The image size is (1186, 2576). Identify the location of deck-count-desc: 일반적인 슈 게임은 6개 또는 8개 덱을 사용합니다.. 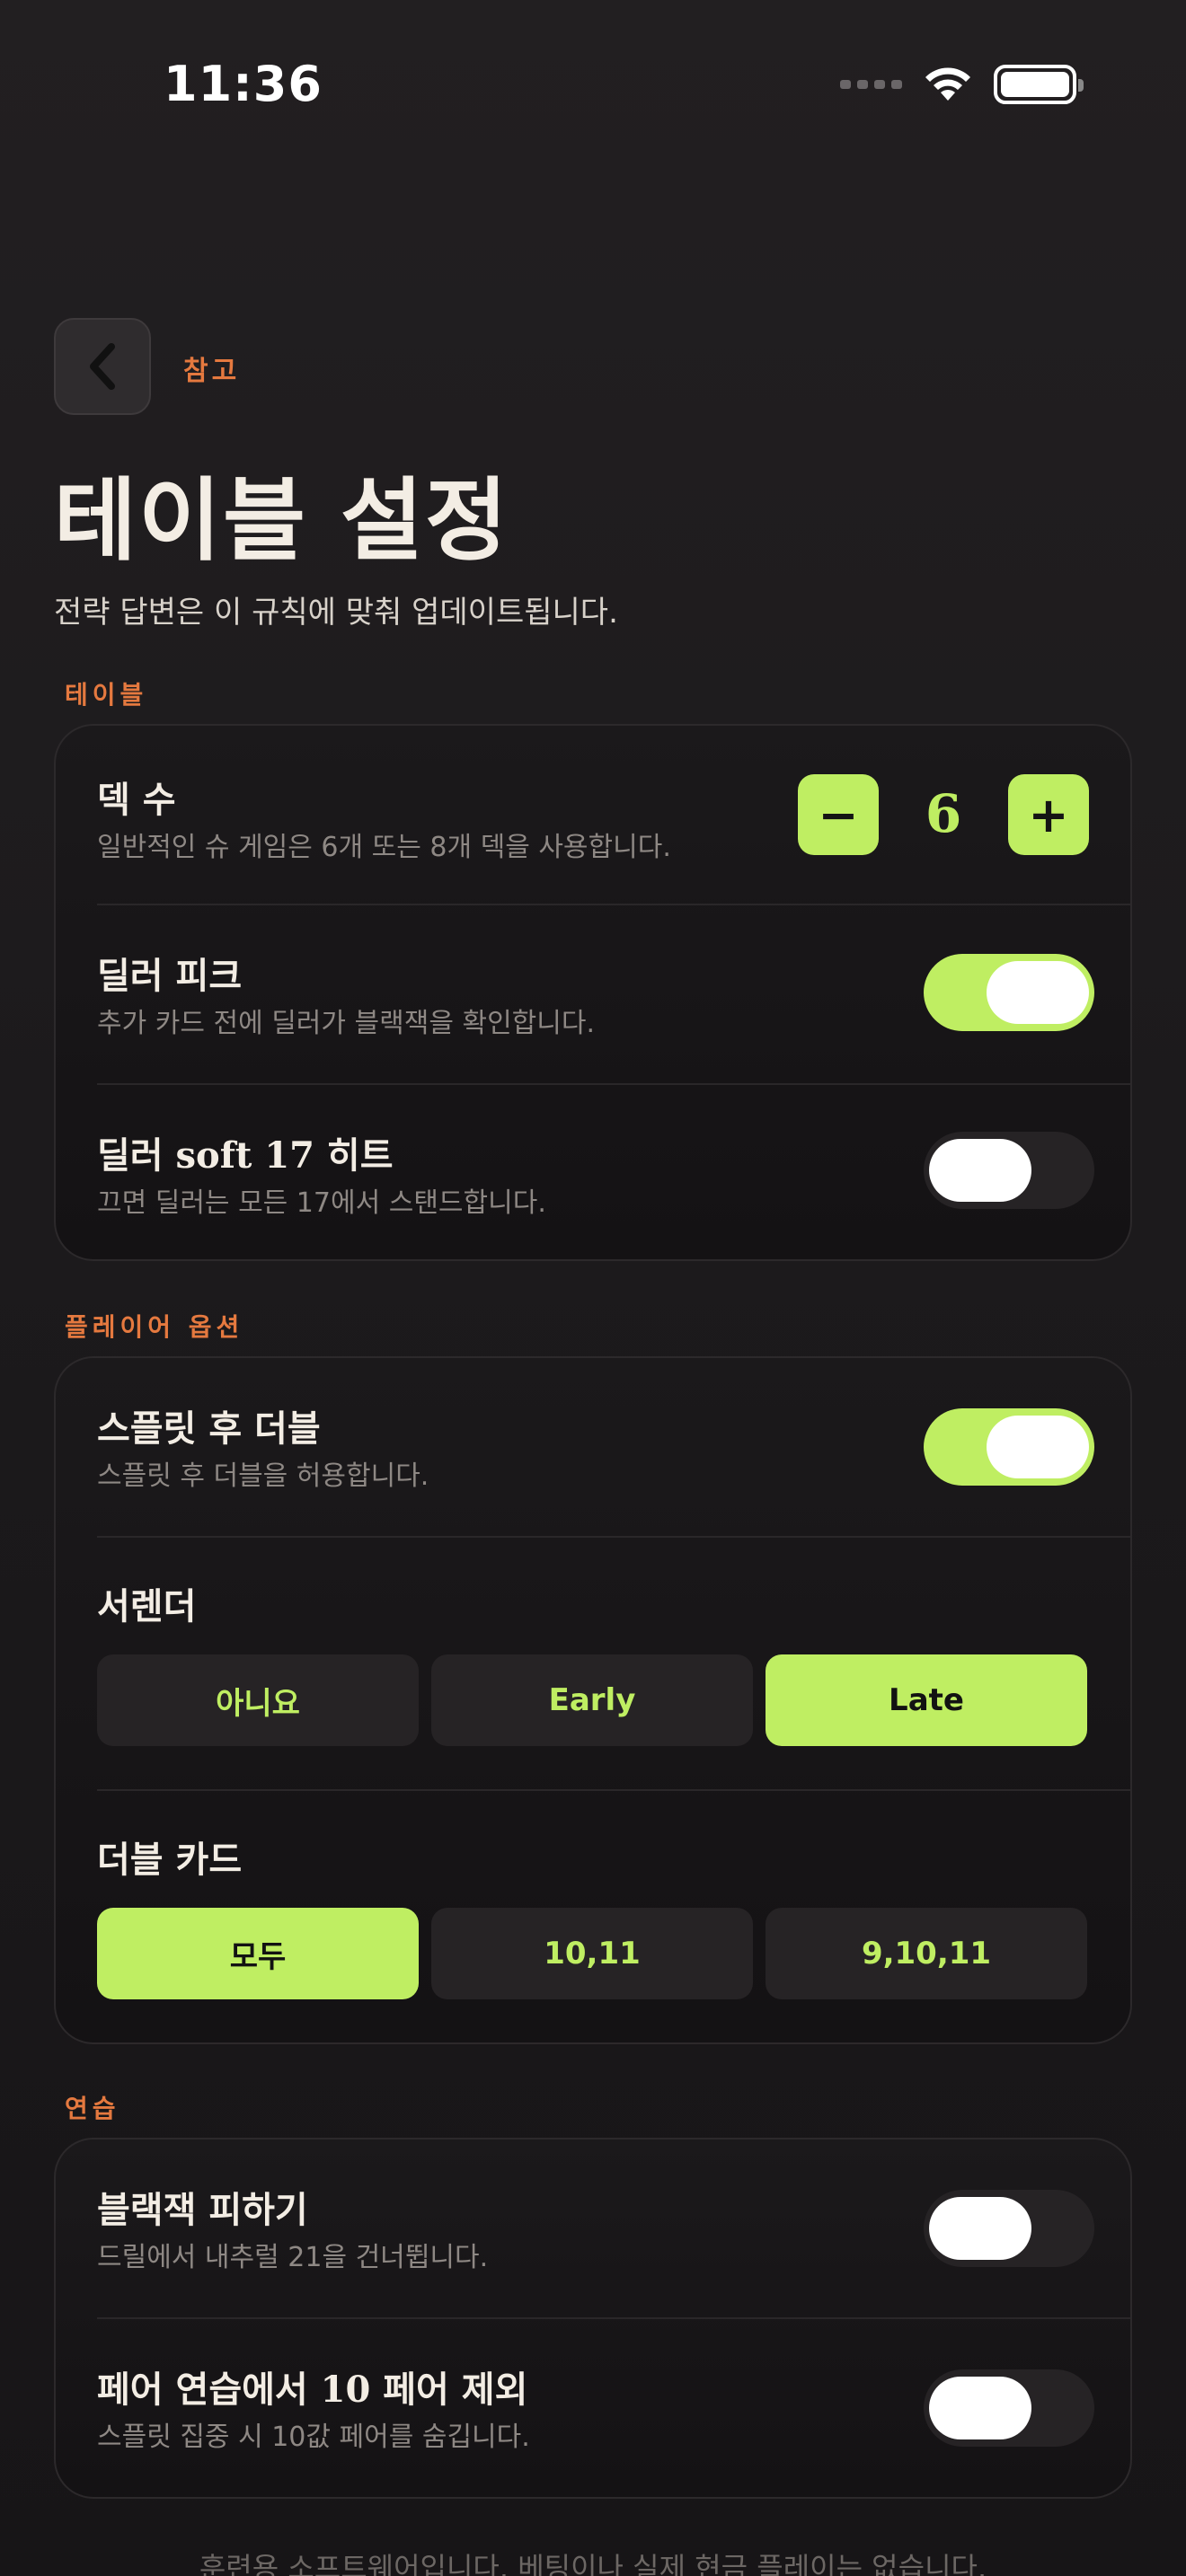
(384, 847).